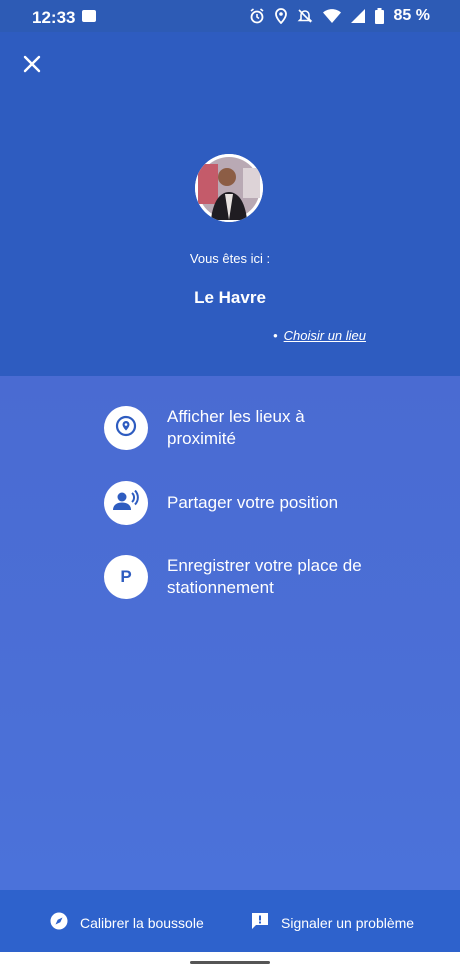 Image resolution: width=460 pixels, height=971 pixels. What do you see at coordinates (260, 922) in the screenshot?
I see `feedback-icon` at bounding box center [260, 922].